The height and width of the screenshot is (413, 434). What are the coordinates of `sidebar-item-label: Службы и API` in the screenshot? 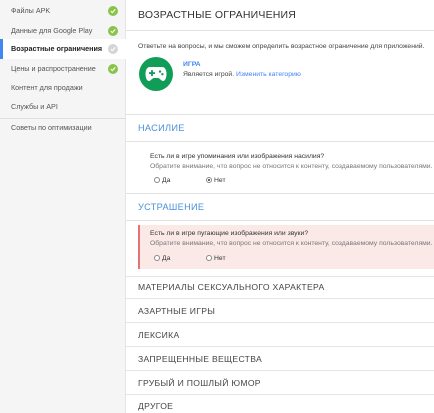 It's located at (34, 106).